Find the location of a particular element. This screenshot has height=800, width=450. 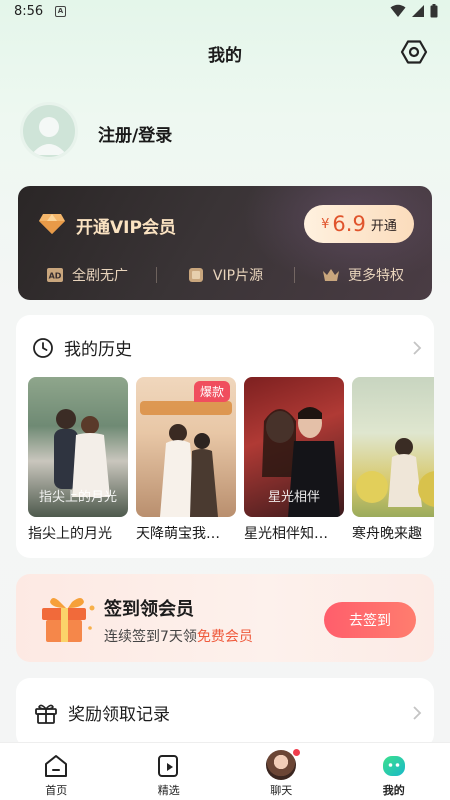

vip-open-button: ¥ 6.9 开通 is located at coordinates (359, 224).